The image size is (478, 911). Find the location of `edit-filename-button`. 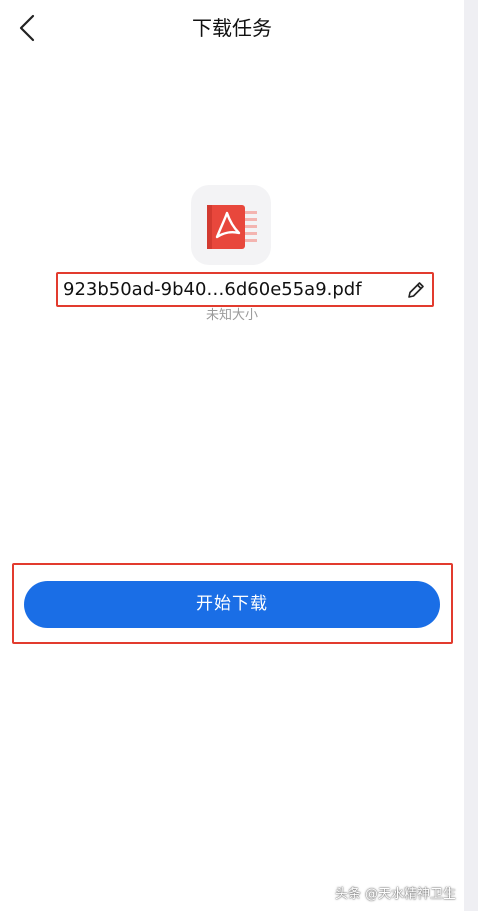

edit-filename-button is located at coordinates (416, 290).